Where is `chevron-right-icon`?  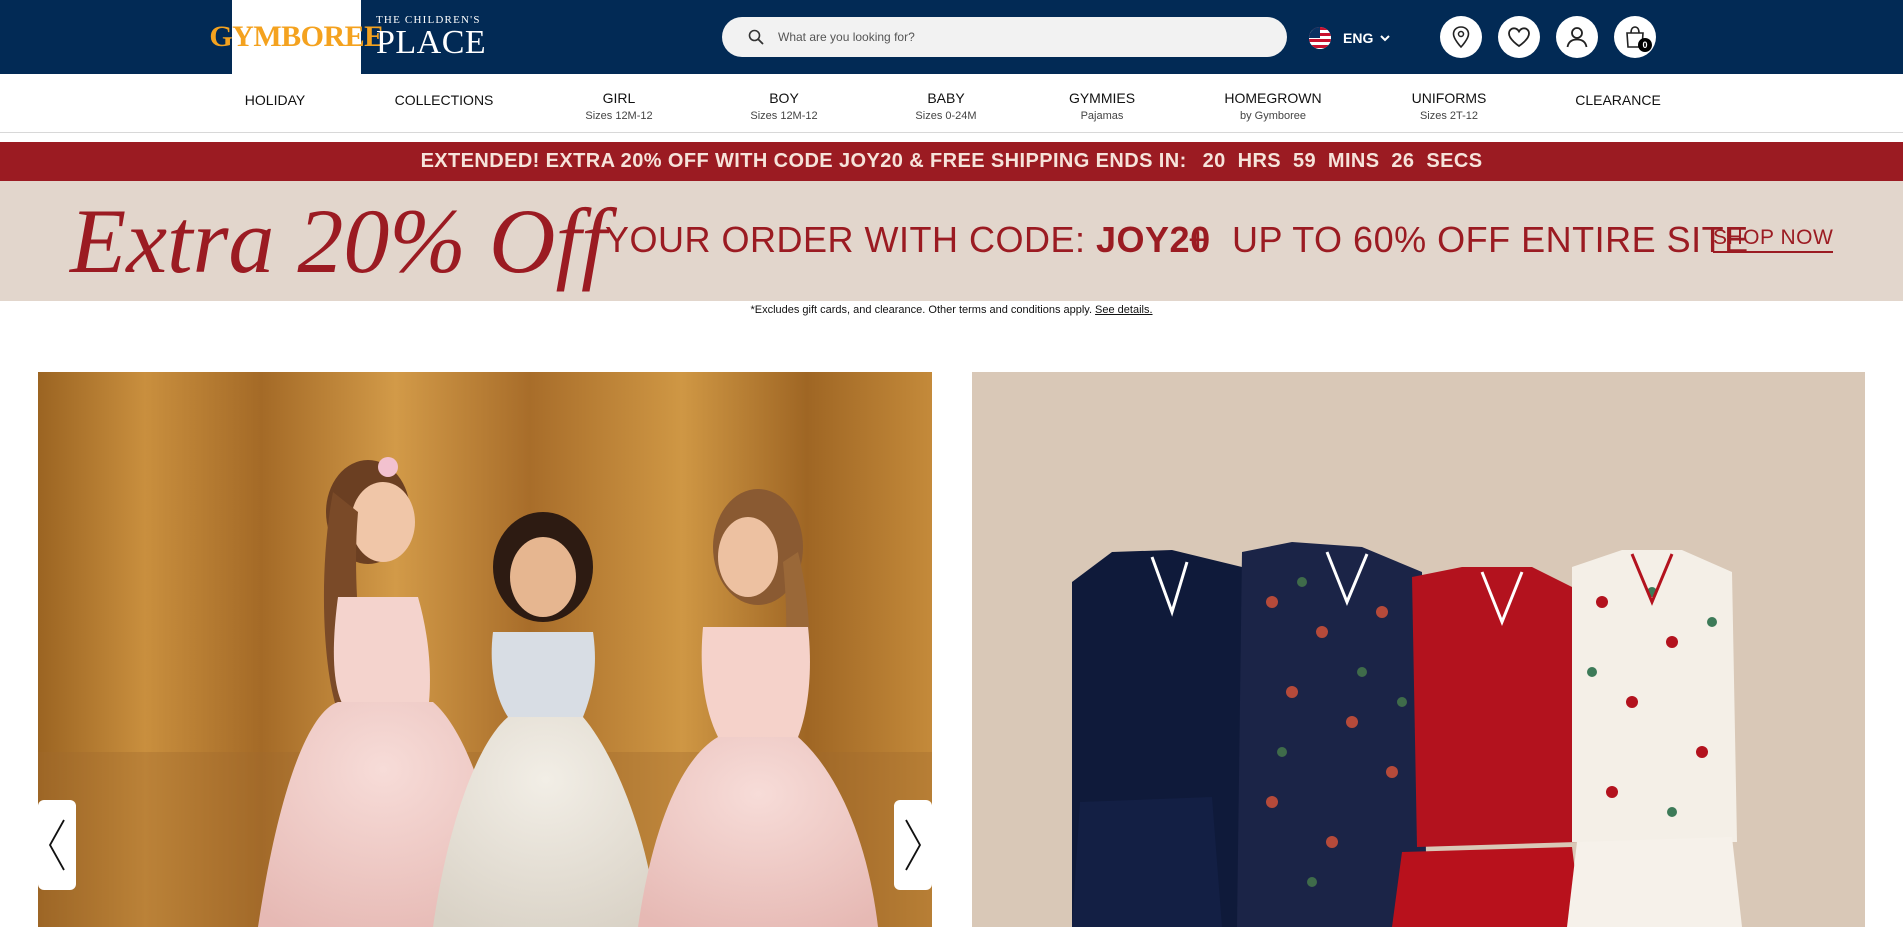
chevron-right-icon is located at coordinates (913, 845).